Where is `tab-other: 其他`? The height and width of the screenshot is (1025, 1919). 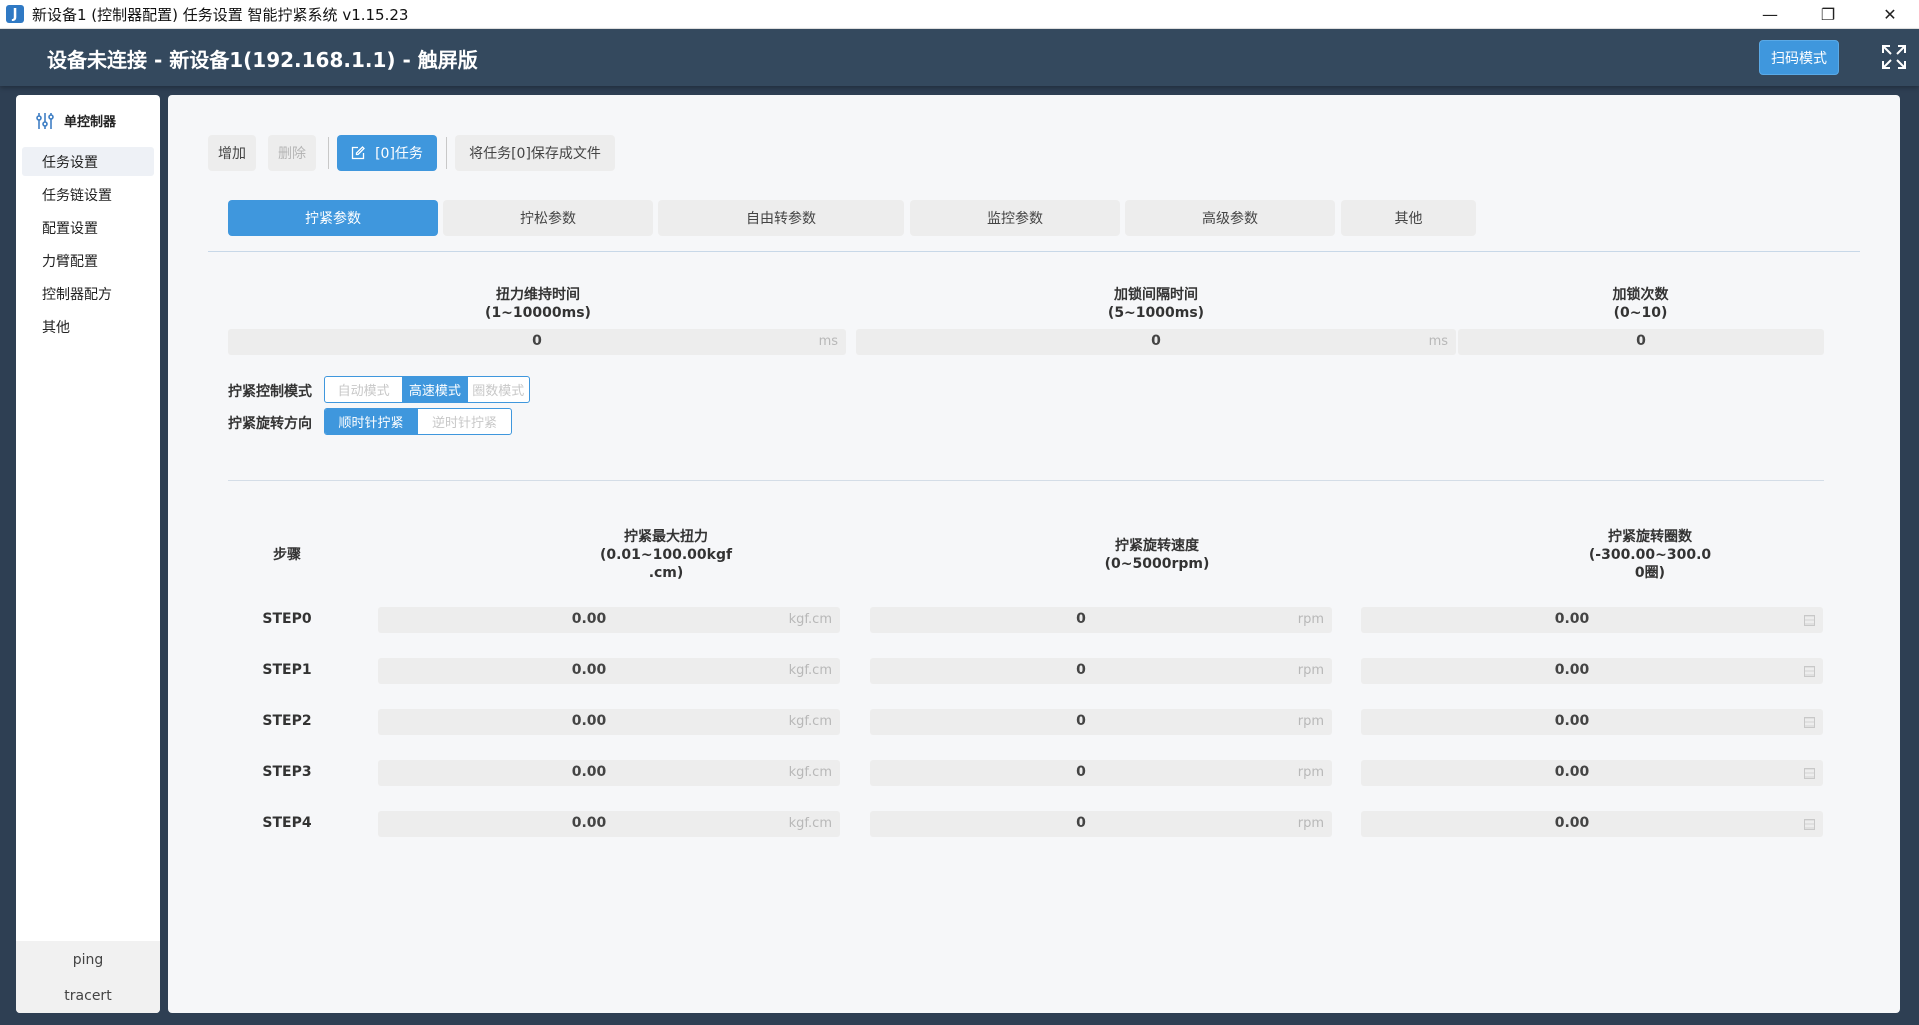
tab-other: 其他 is located at coordinates (1408, 218).